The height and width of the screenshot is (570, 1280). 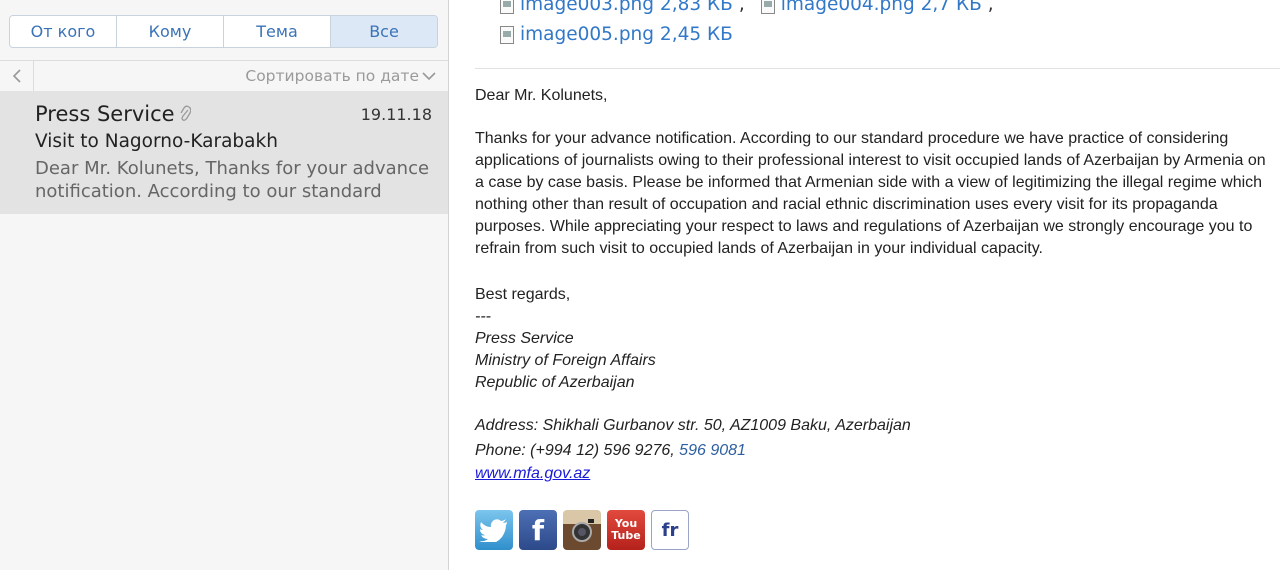 I want to click on attachment-link: image003.png 2,83 КБ, so click(x=626, y=7).